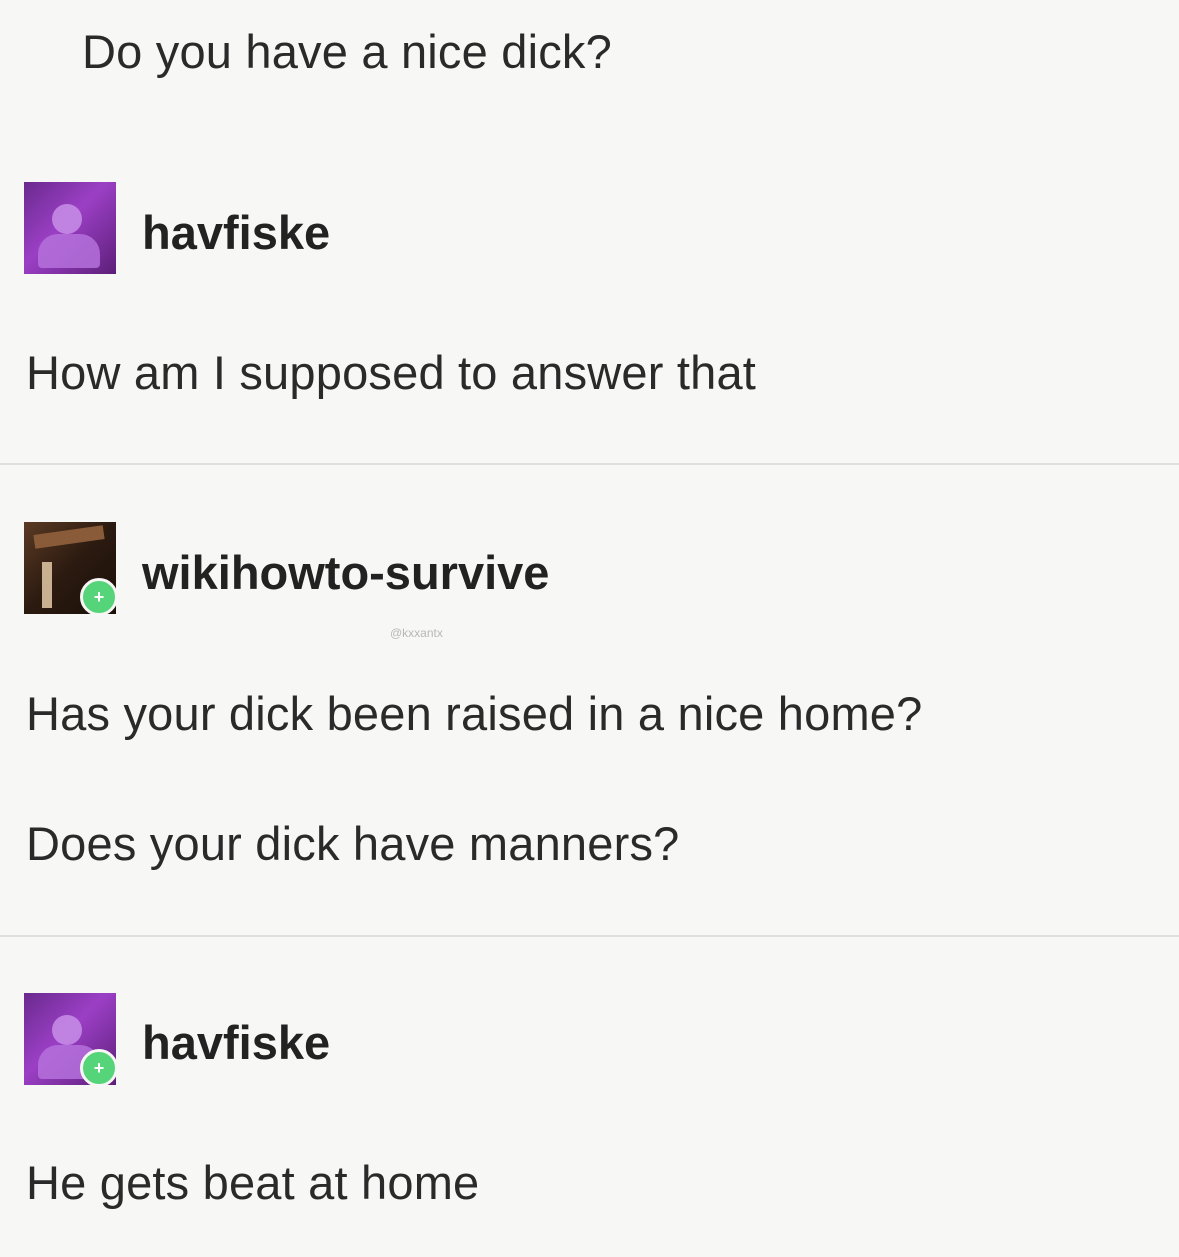  What do you see at coordinates (345, 572) in the screenshot?
I see `username-wikihowto-survive: wikihowto-survive` at bounding box center [345, 572].